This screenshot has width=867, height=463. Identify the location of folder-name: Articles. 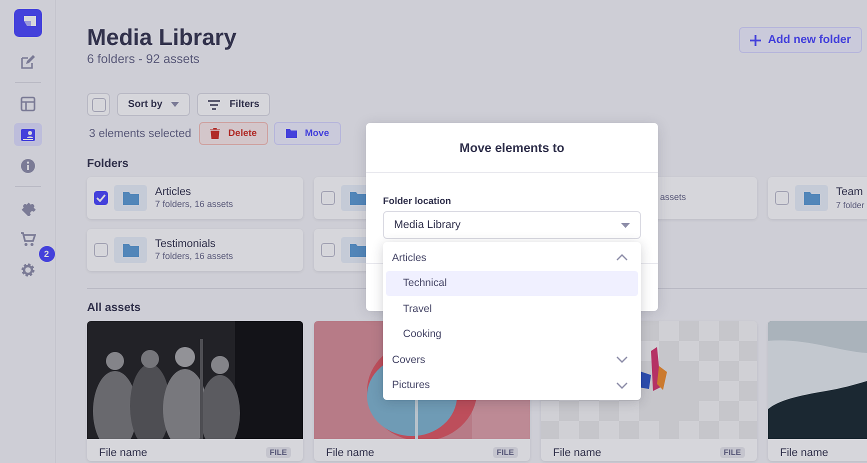
(173, 193).